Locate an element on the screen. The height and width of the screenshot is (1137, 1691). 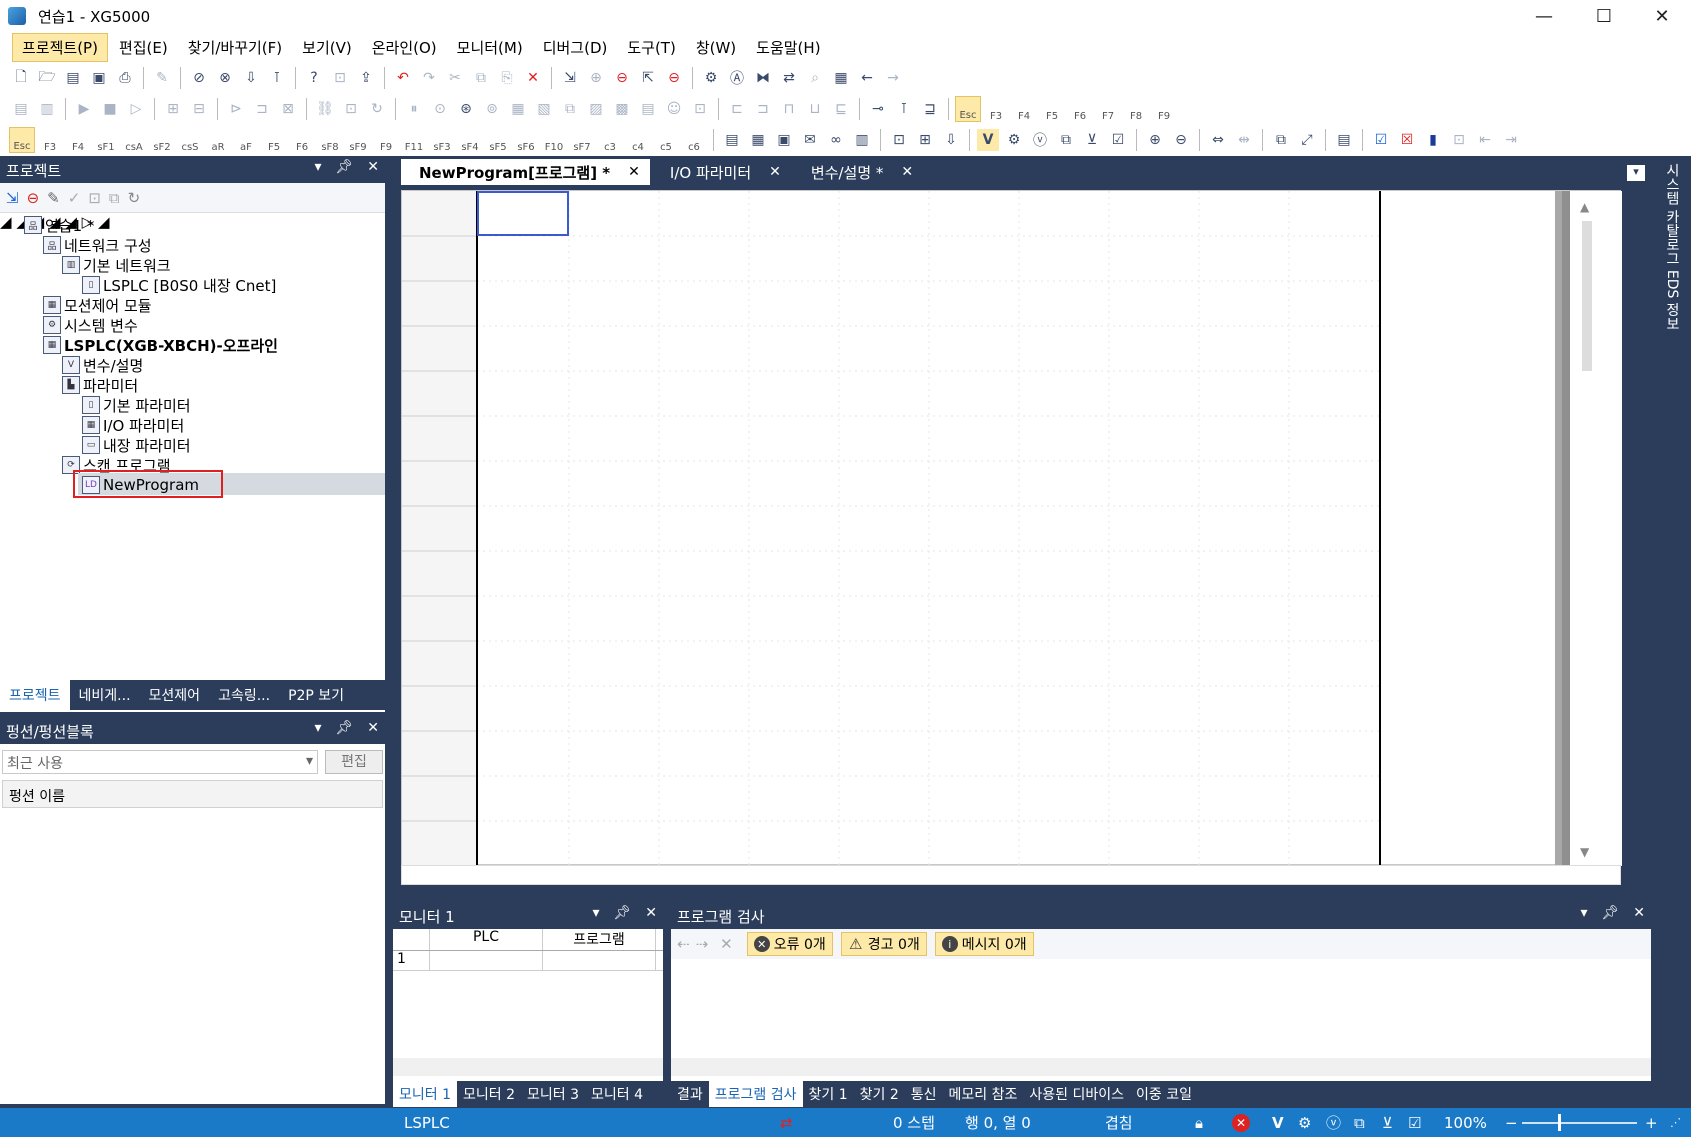
fullscreen-icon: ⤢ is located at coordinates (1307, 140).